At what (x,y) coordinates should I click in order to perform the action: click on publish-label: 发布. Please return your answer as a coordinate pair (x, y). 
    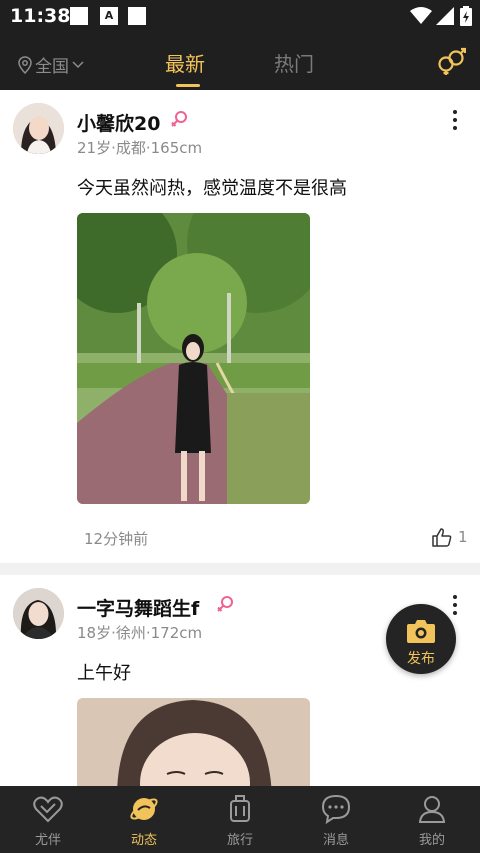
    Looking at the image, I should click on (421, 659).